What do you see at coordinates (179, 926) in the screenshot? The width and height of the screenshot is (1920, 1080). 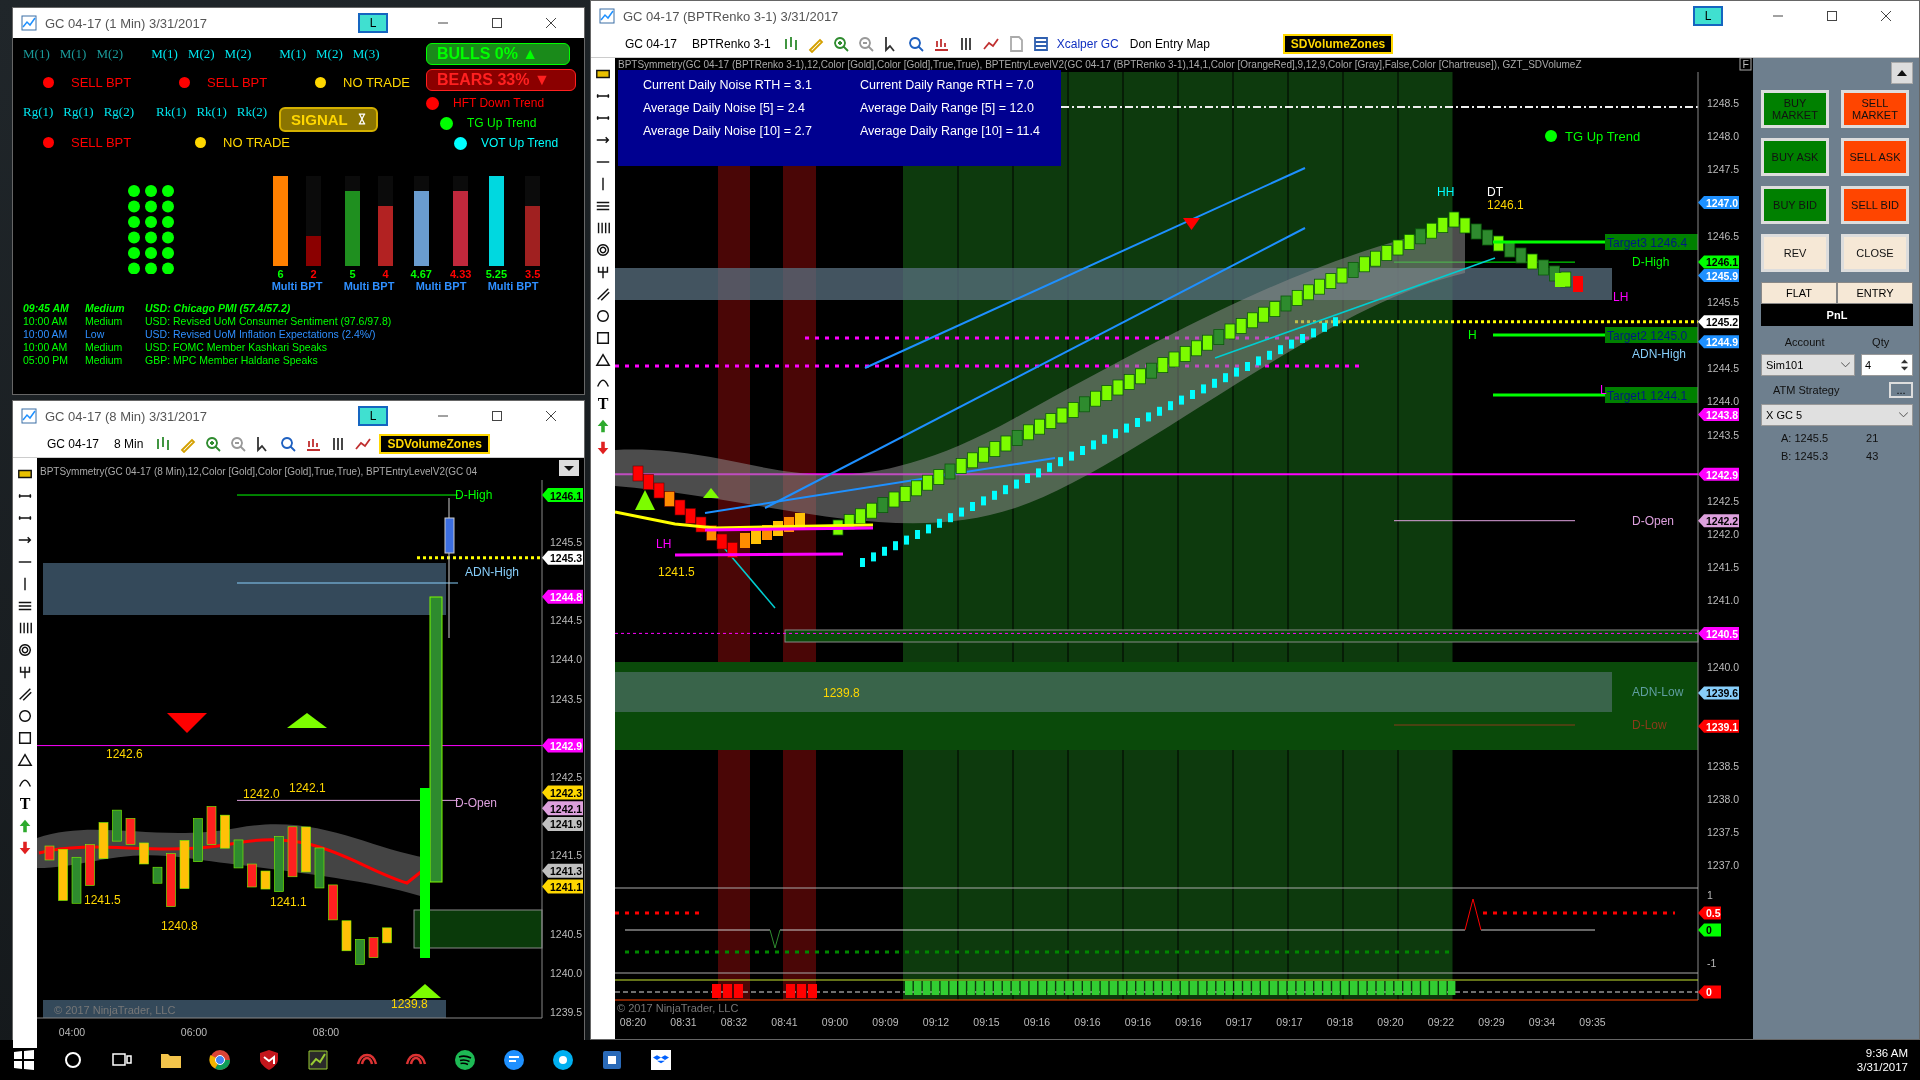 I see `price-annotation: 1240.8` at bounding box center [179, 926].